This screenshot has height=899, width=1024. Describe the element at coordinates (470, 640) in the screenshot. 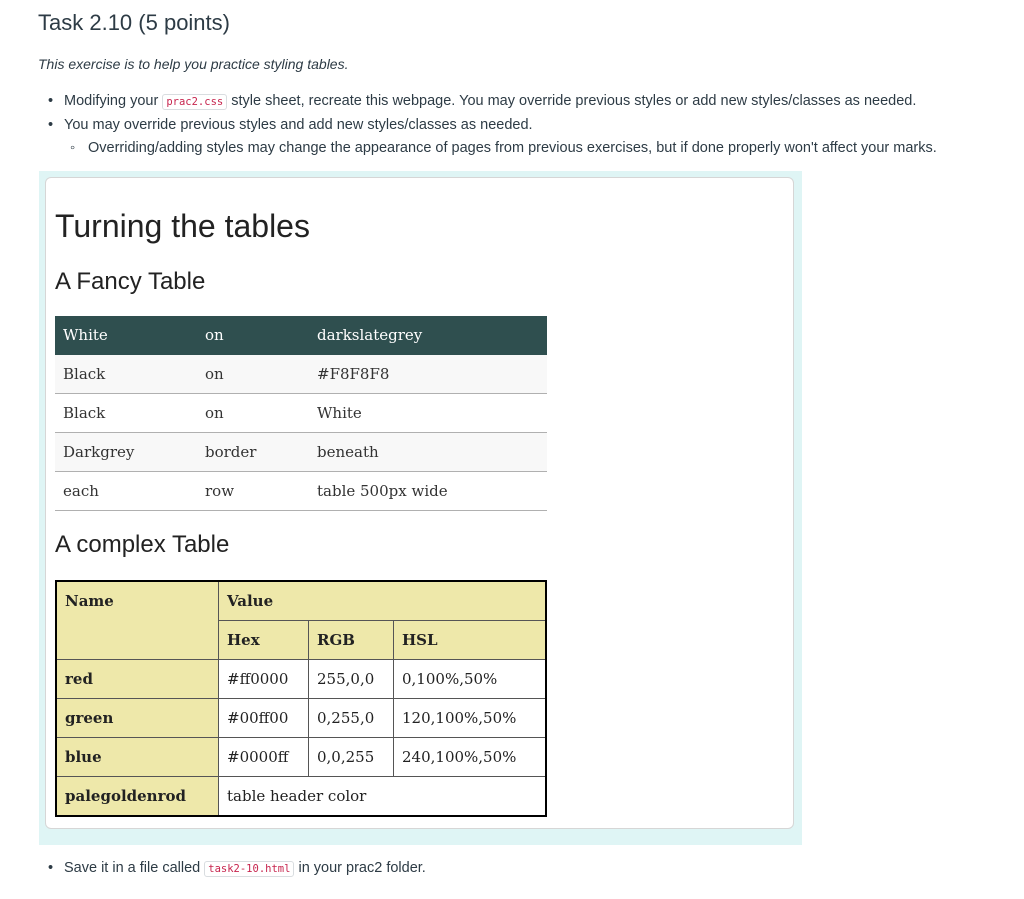

I see `hsl-header: HSL` at that location.